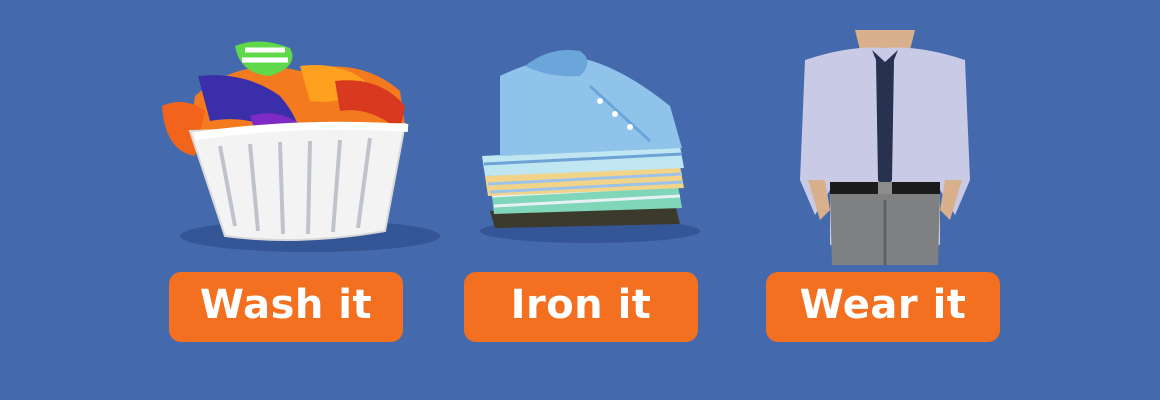  I want to click on wash-it-button: Wash it, so click(286, 307).